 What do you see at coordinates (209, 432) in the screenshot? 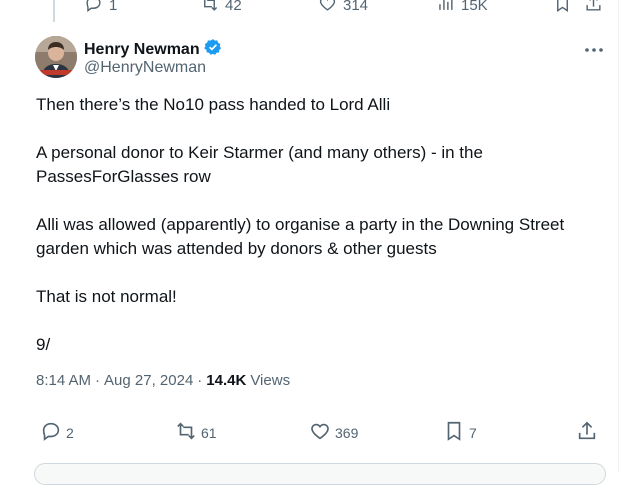
I see `repost-count: 61` at bounding box center [209, 432].